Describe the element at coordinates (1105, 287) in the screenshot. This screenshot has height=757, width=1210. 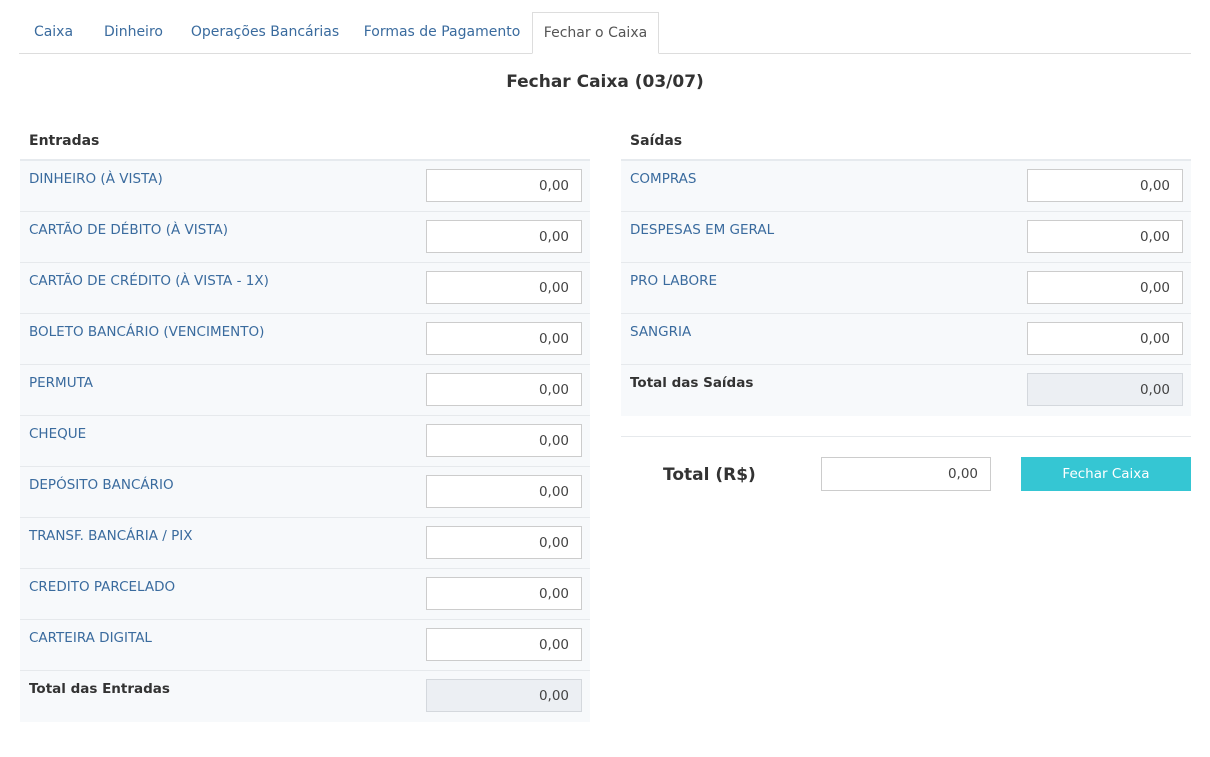
I see `pro-labore-input` at that location.